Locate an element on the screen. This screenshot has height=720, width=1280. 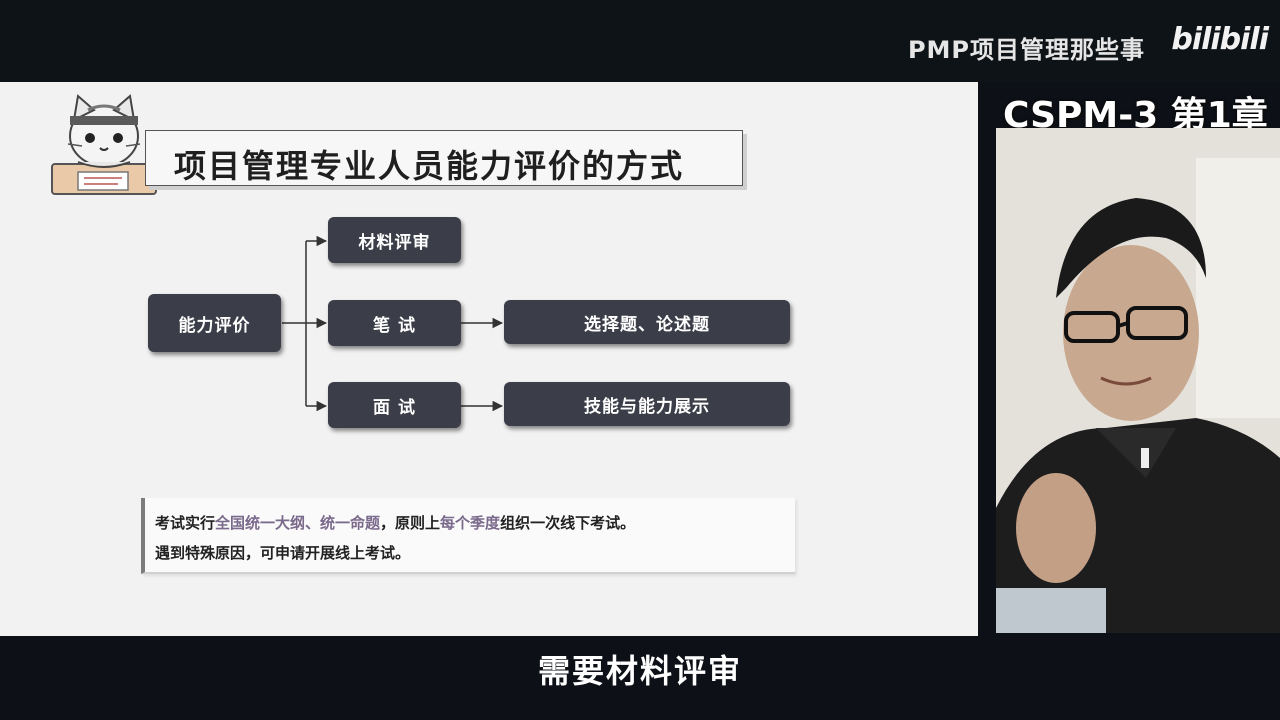
top-bar: PMP项目管理那些事 bilibili is located at coordinates (640, 41).